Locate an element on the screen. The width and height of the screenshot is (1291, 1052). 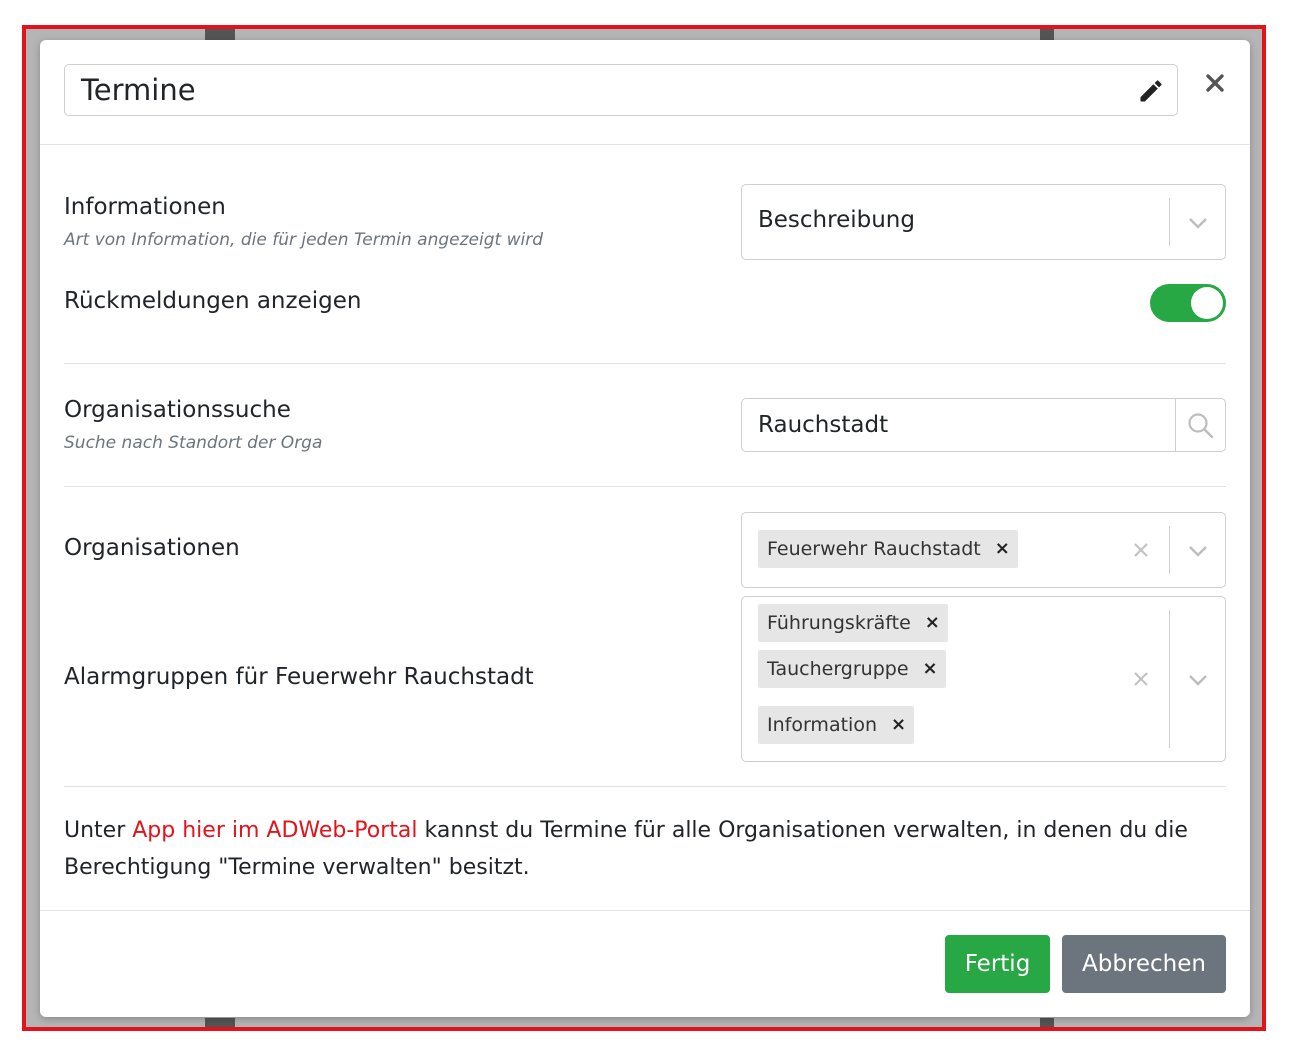
search-button is located at coordinates (1200, 425).